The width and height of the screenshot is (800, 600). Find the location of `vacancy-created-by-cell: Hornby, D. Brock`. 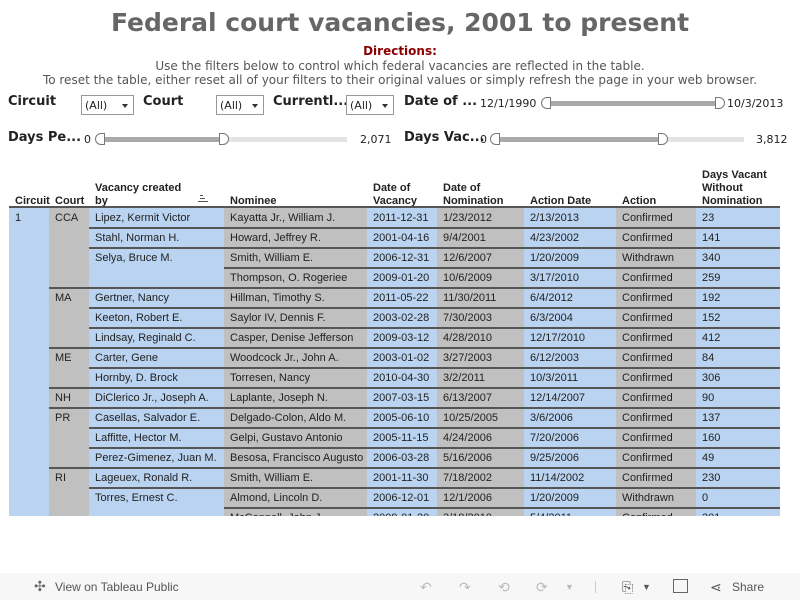

vacancy-created-by-cell: Hornby, D. Brock is located at coordinates (133, 376).